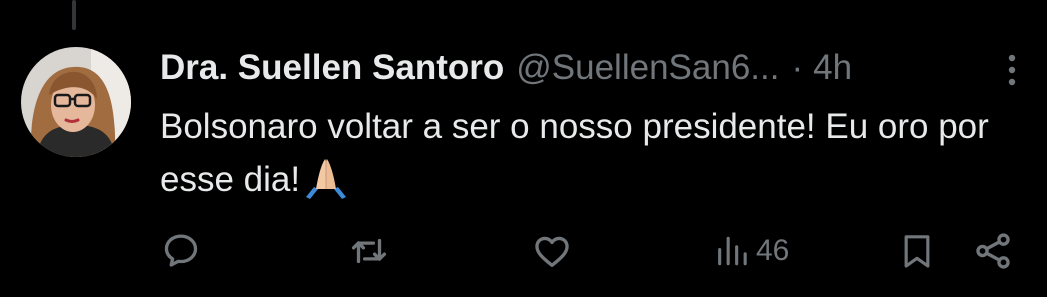 This screenshot has width=1047, height=297. What do you see at coordinates (832, 68) in the screenshot?
I see `timestamp: 4h` at bounding box center [832, 68].